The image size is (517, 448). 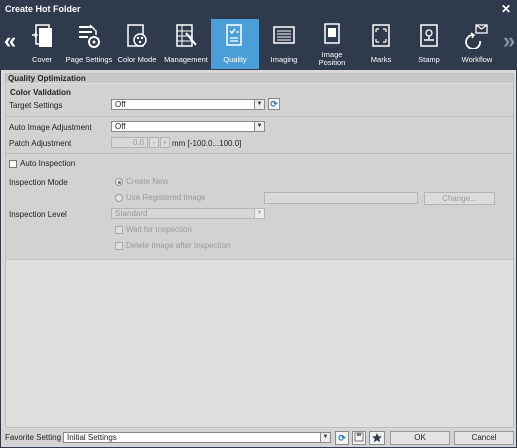 I want to click on tab-marks: Marks, so click(x=381, y=44).